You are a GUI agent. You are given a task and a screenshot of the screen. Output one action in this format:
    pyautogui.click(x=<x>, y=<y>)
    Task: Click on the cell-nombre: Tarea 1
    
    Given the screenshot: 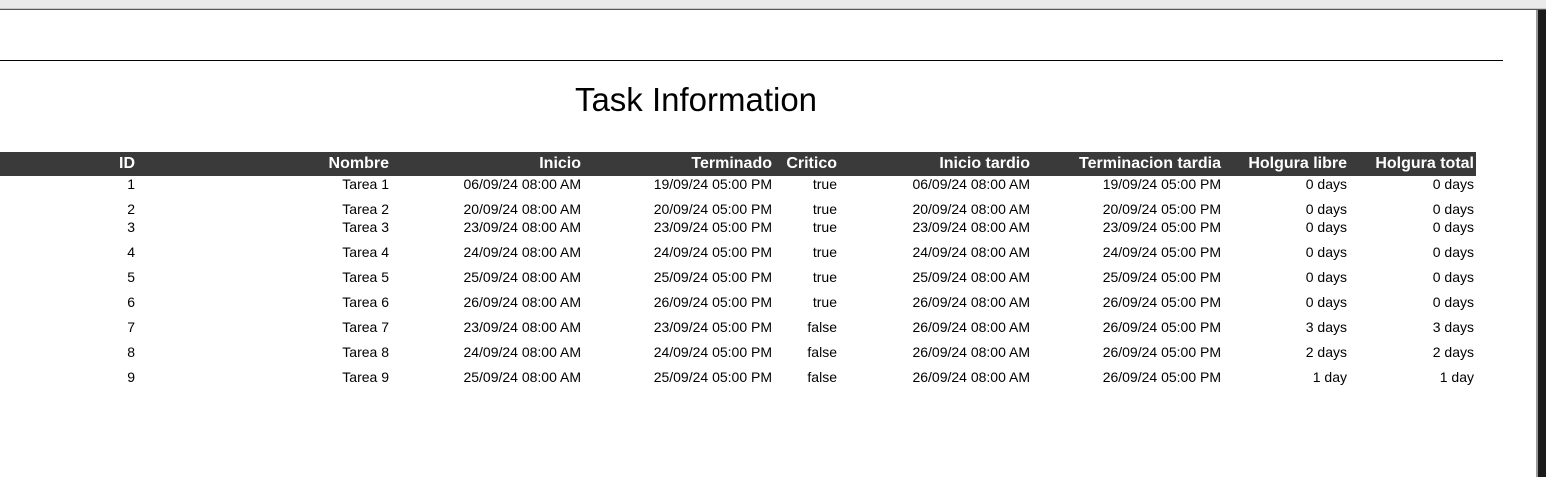 What is the action you would take?
    pyautogui.click(x=365, y=184)
    